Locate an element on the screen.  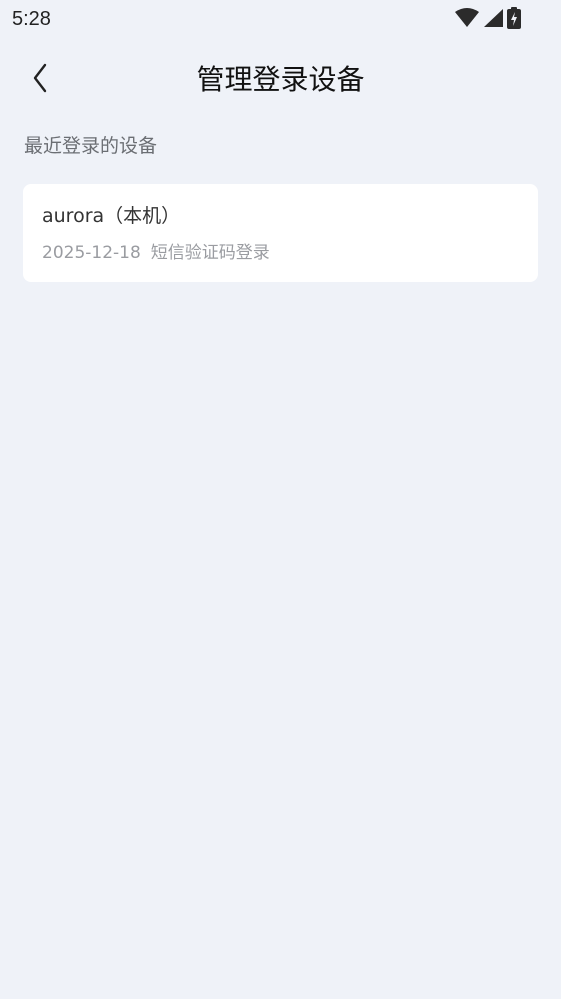
device-login-method: 短信验证码登录 is located at coordinates (210, 253).